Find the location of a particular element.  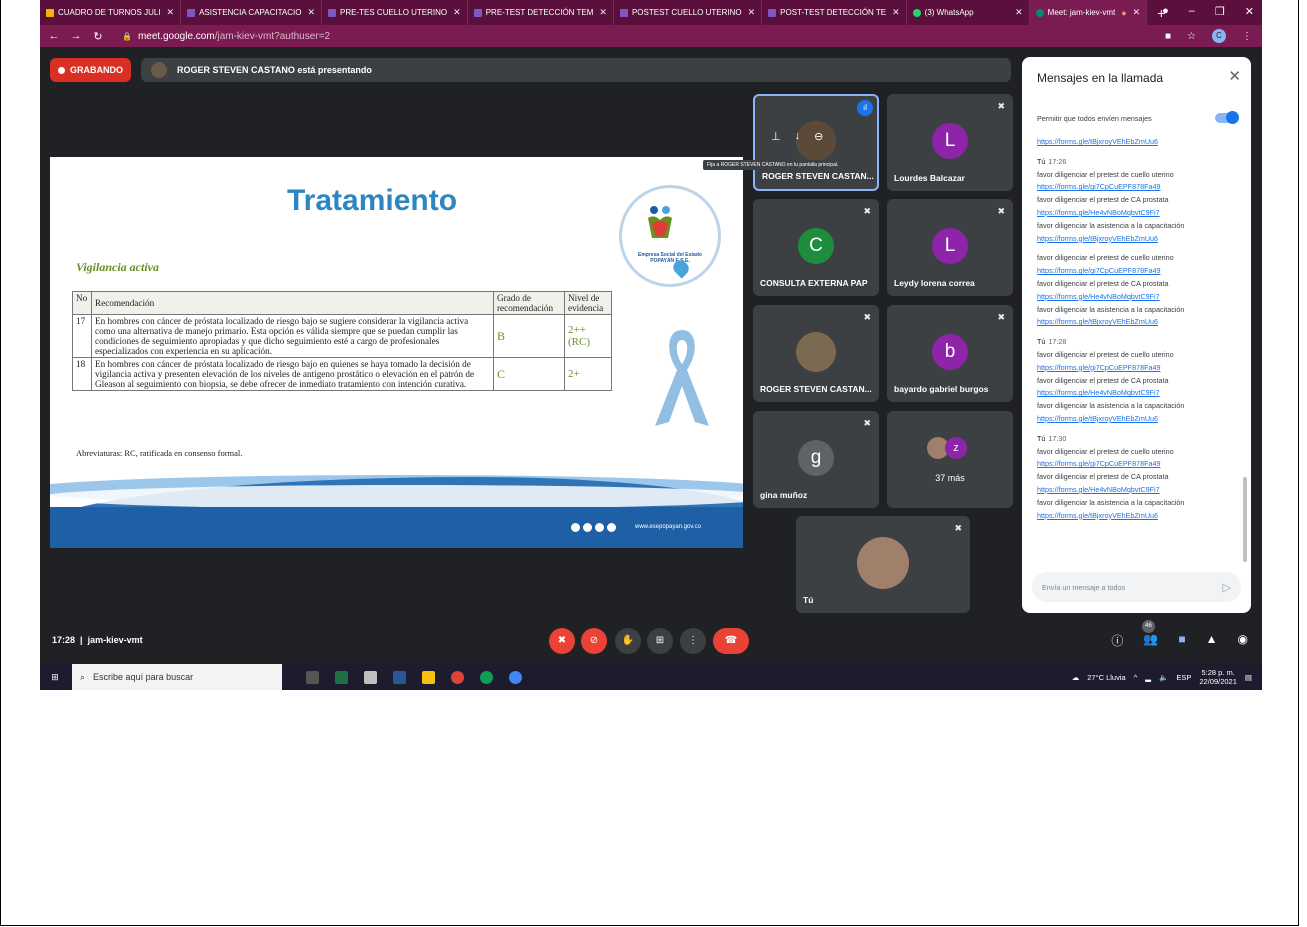

tab-search-icon: ● is located at coordinates (1165, 11).